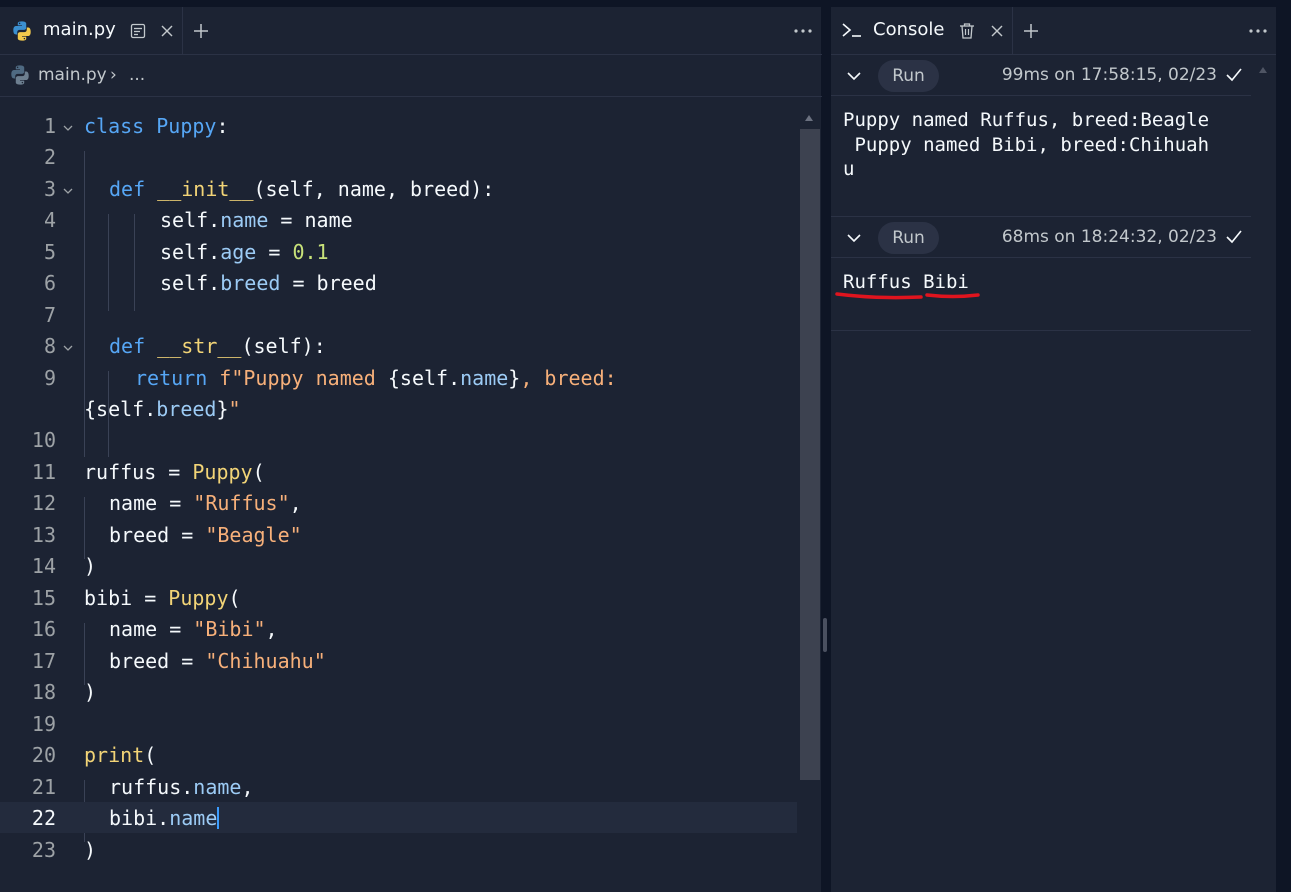 The width and height of the screenshot is (1291, 892). What do you see at coordinates (43, 440) in the screenshot?
I see `line-number: 10` at bounding box center [43, 440].